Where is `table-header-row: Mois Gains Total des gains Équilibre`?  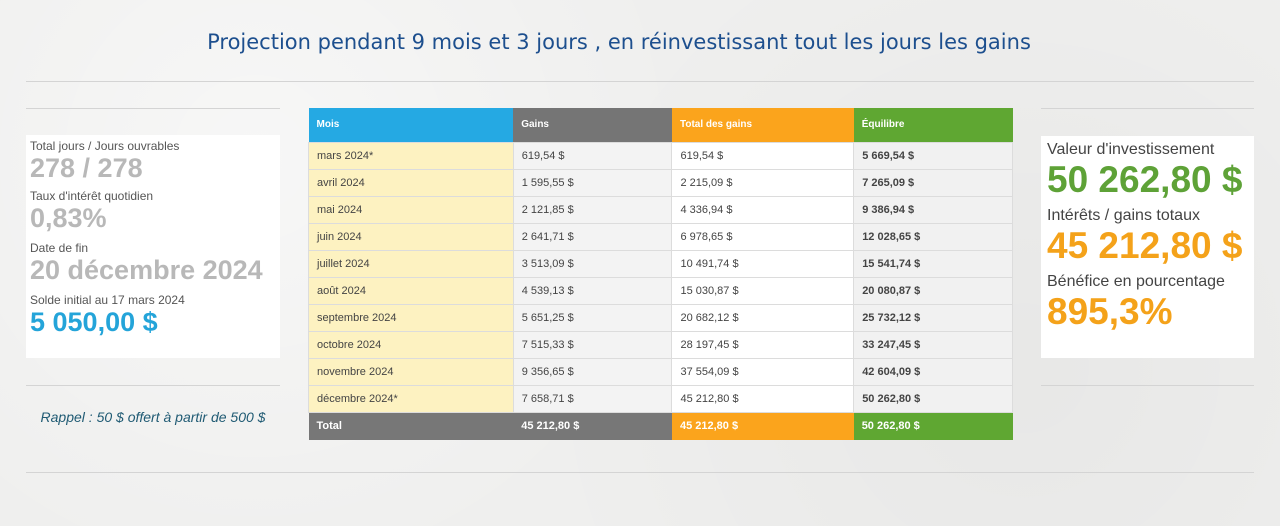 table-header-row: Mois Gains Total des gains Équilibre is located at coordinates (660, 125).